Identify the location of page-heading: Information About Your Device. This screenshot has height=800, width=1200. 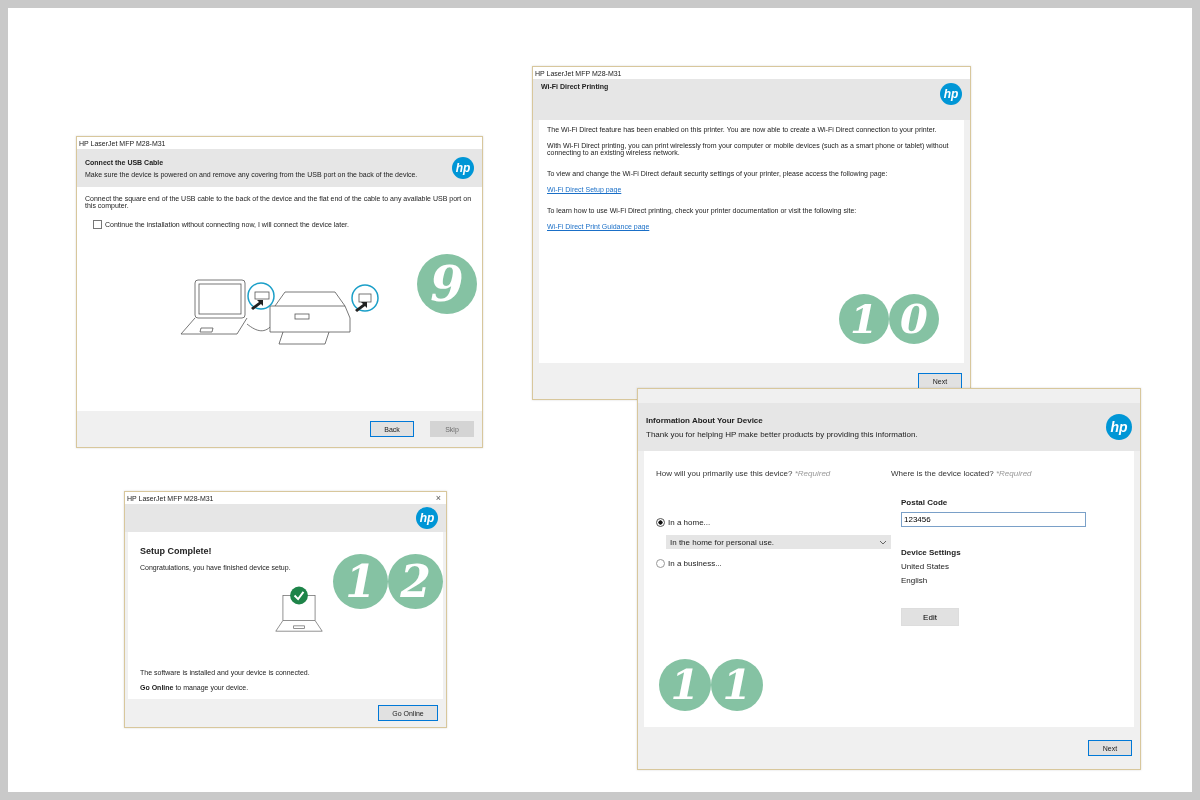
(705, 420).